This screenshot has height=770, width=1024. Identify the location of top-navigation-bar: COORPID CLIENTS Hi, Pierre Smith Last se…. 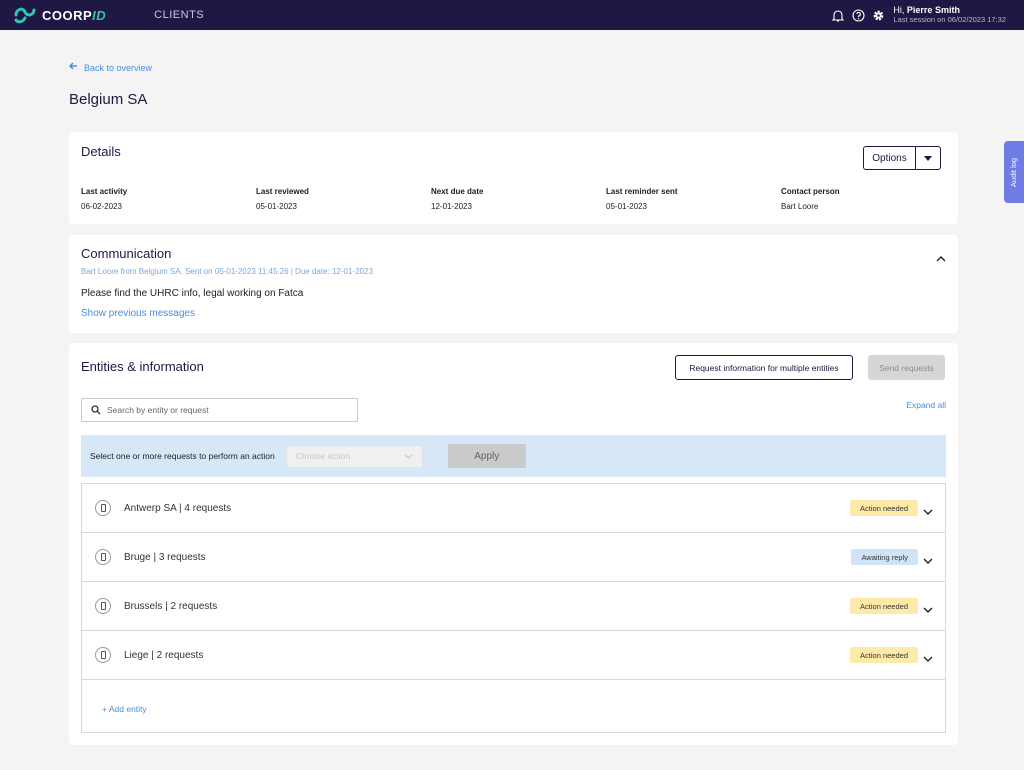
(512, 15).